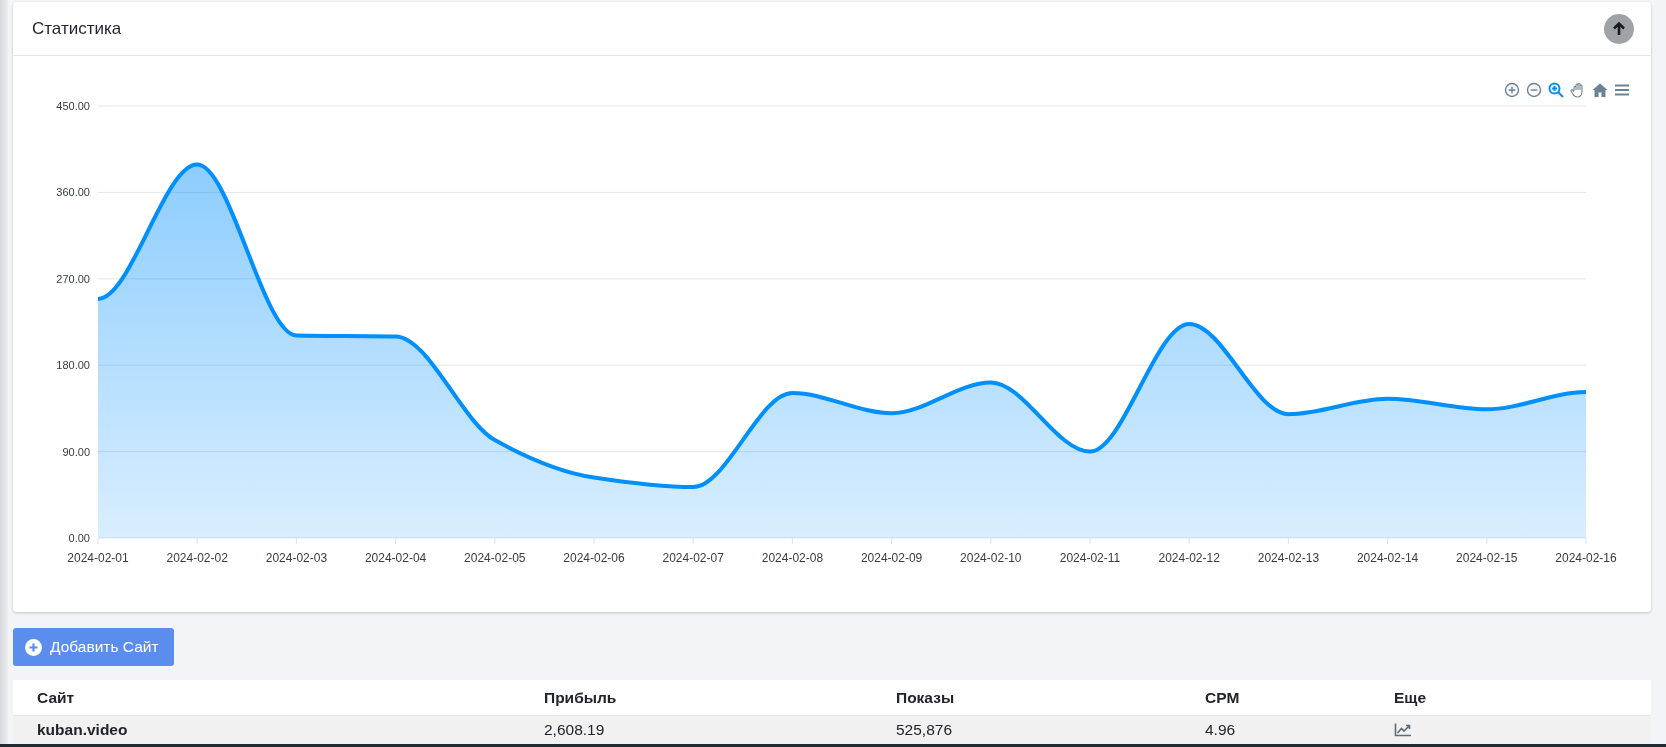 Image resolution: width=1666 pixels, height=747 pixels. I want to click on x-axis-label: 2024-02-08, so click(792, 558).